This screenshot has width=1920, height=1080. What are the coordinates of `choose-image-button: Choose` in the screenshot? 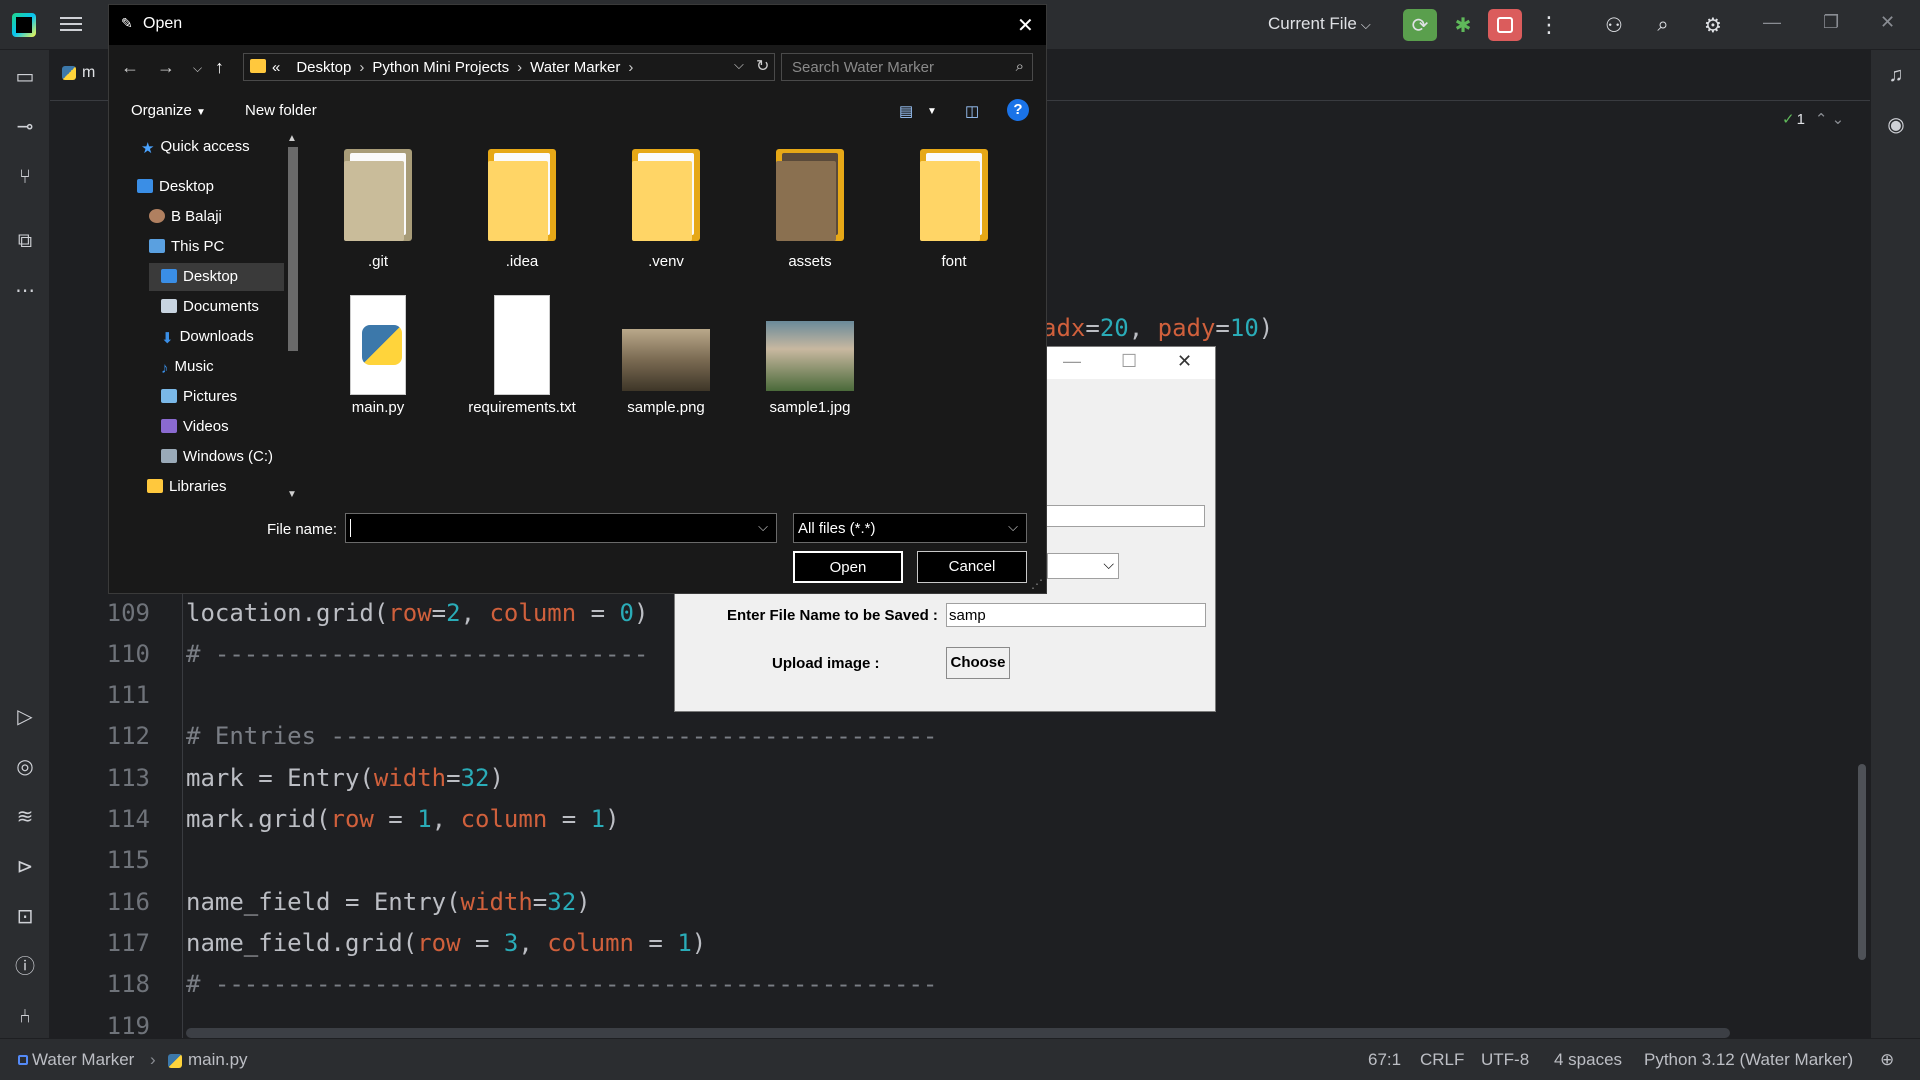 It's located at (978, 663).